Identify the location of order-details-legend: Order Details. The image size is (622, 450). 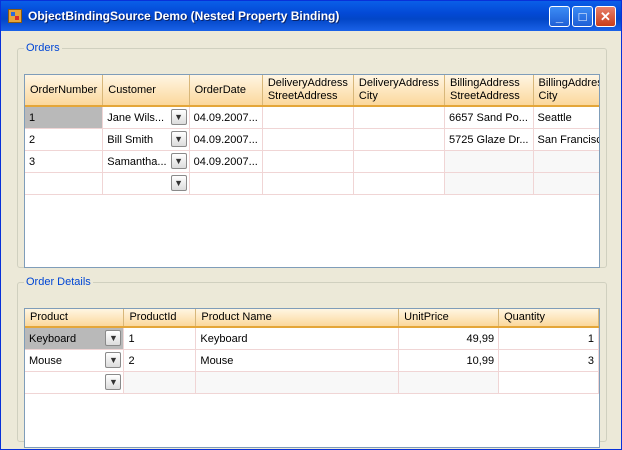
(58, 282).